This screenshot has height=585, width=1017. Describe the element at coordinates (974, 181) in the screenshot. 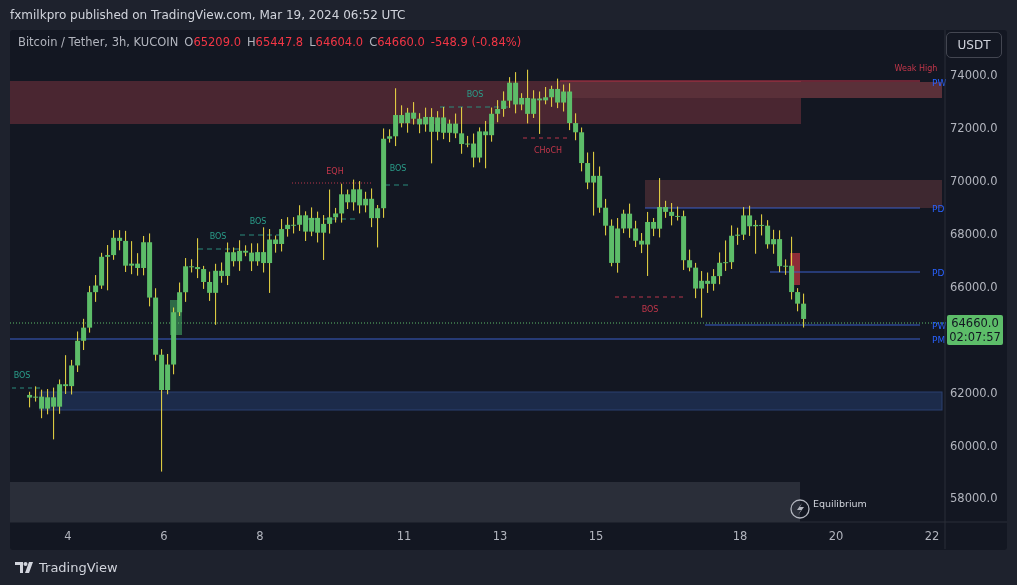

I see `price-axis-label: 70000.0` at that location.